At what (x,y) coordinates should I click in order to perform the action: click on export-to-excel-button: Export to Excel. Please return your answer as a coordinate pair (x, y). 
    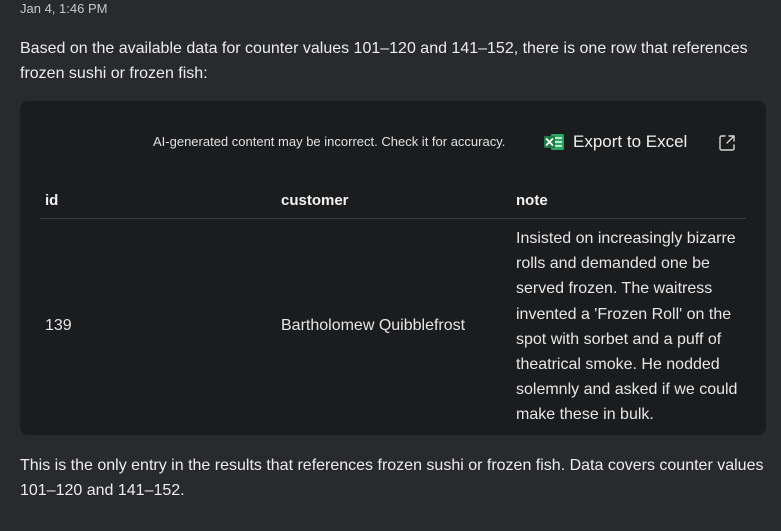
    Looking at the image, I should click on (615, 142).